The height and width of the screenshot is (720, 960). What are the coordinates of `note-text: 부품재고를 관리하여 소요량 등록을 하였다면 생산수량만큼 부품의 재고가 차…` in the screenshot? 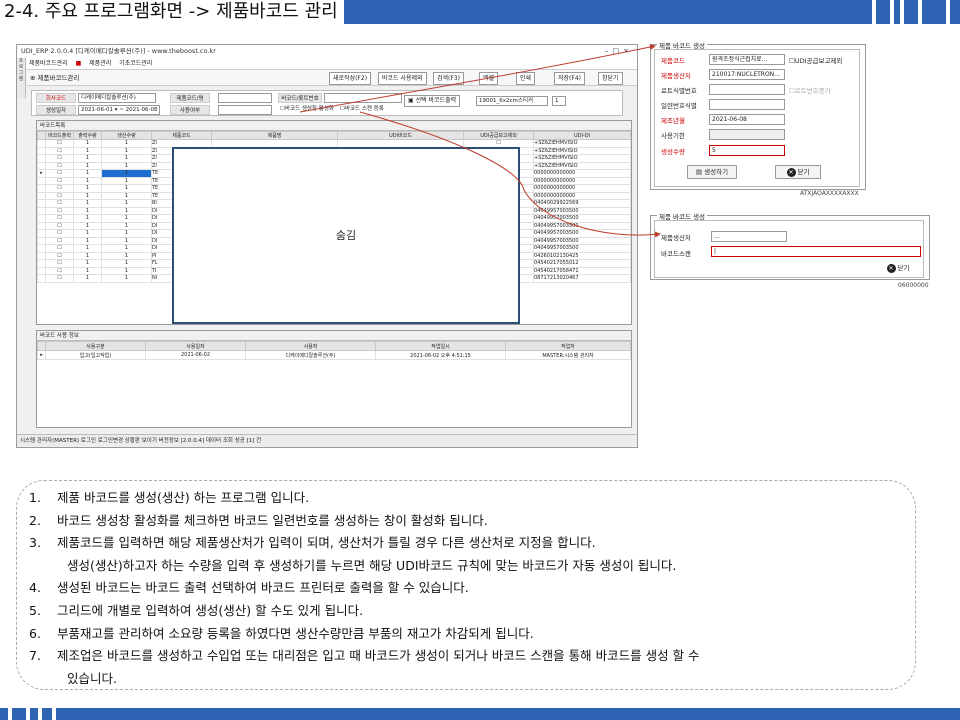 It's located at (295, 633).